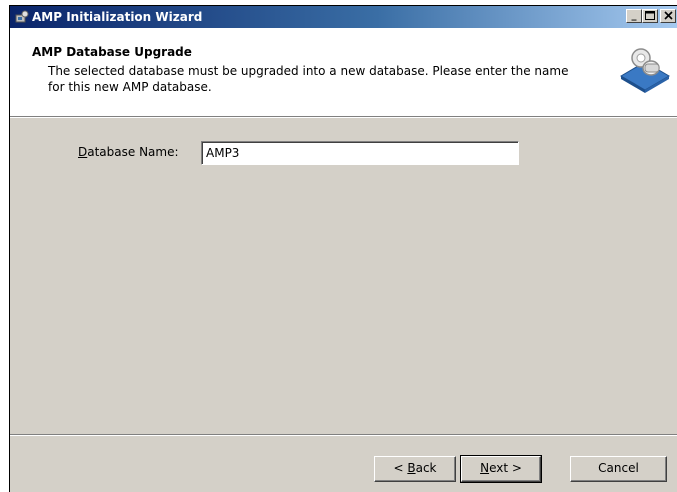 This screenshot has height=492, width=677. I want to click on database-name-input, so click(360, 153).